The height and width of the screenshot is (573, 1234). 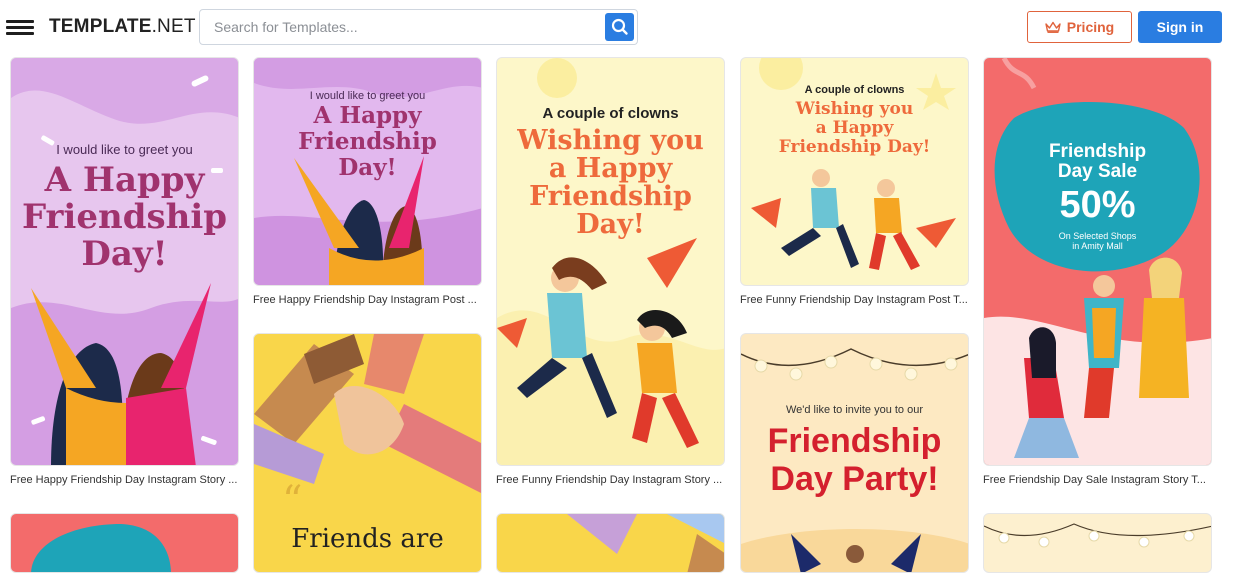 I want to click on pricing-button: Pricing, so click(x=1079, y=27).